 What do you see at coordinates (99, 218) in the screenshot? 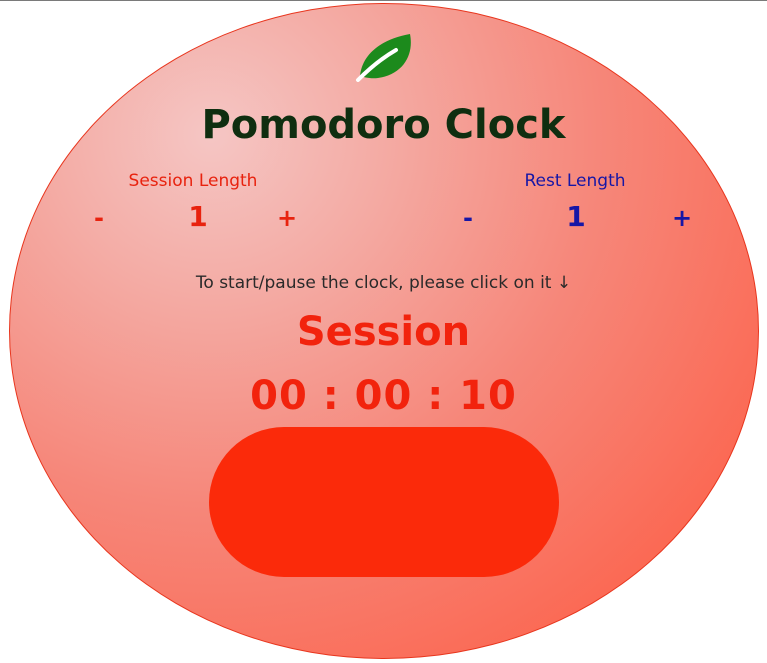
I see `session-decrement-button: -` at bounding box center [99, 218].